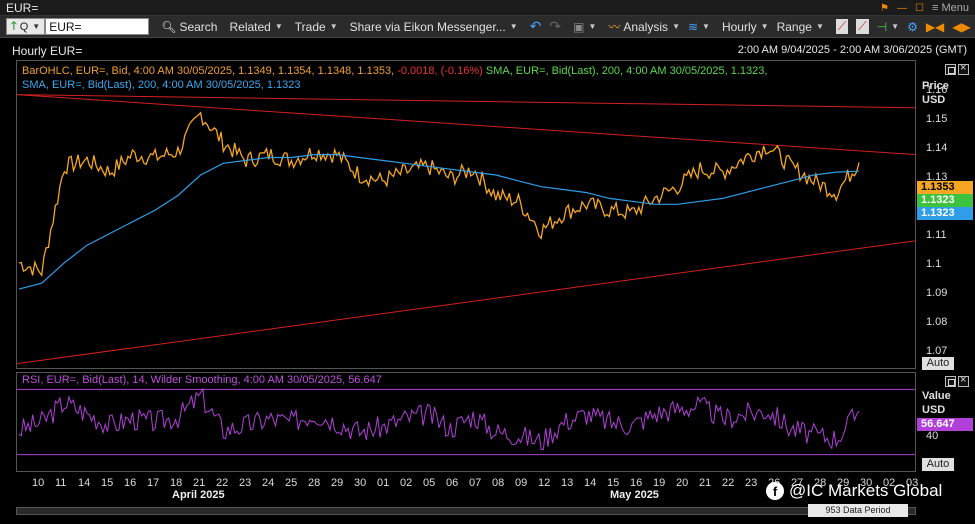 The image size is (975, 524). I want to click on related-button: Related ▼, so click(255, 27).